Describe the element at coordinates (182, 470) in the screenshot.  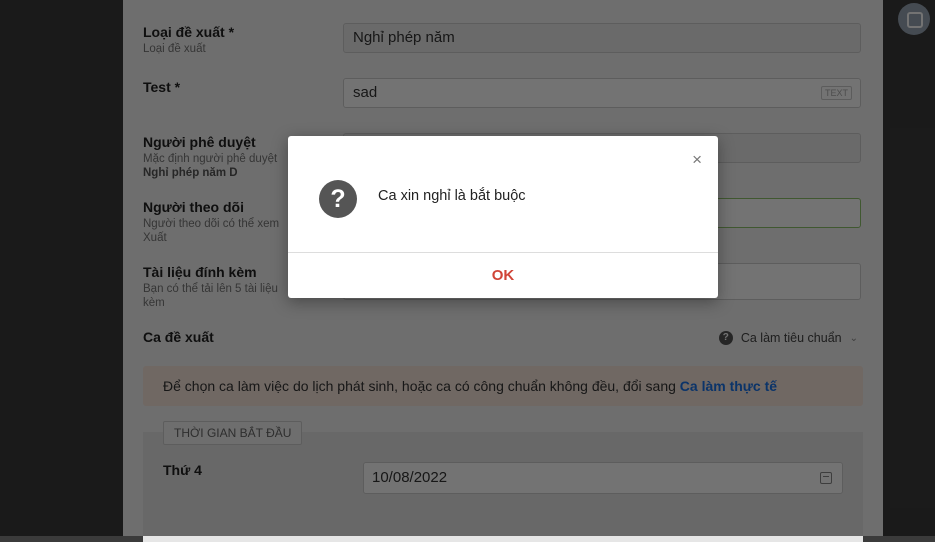
I see `day-label: Thứ 4` at that location.